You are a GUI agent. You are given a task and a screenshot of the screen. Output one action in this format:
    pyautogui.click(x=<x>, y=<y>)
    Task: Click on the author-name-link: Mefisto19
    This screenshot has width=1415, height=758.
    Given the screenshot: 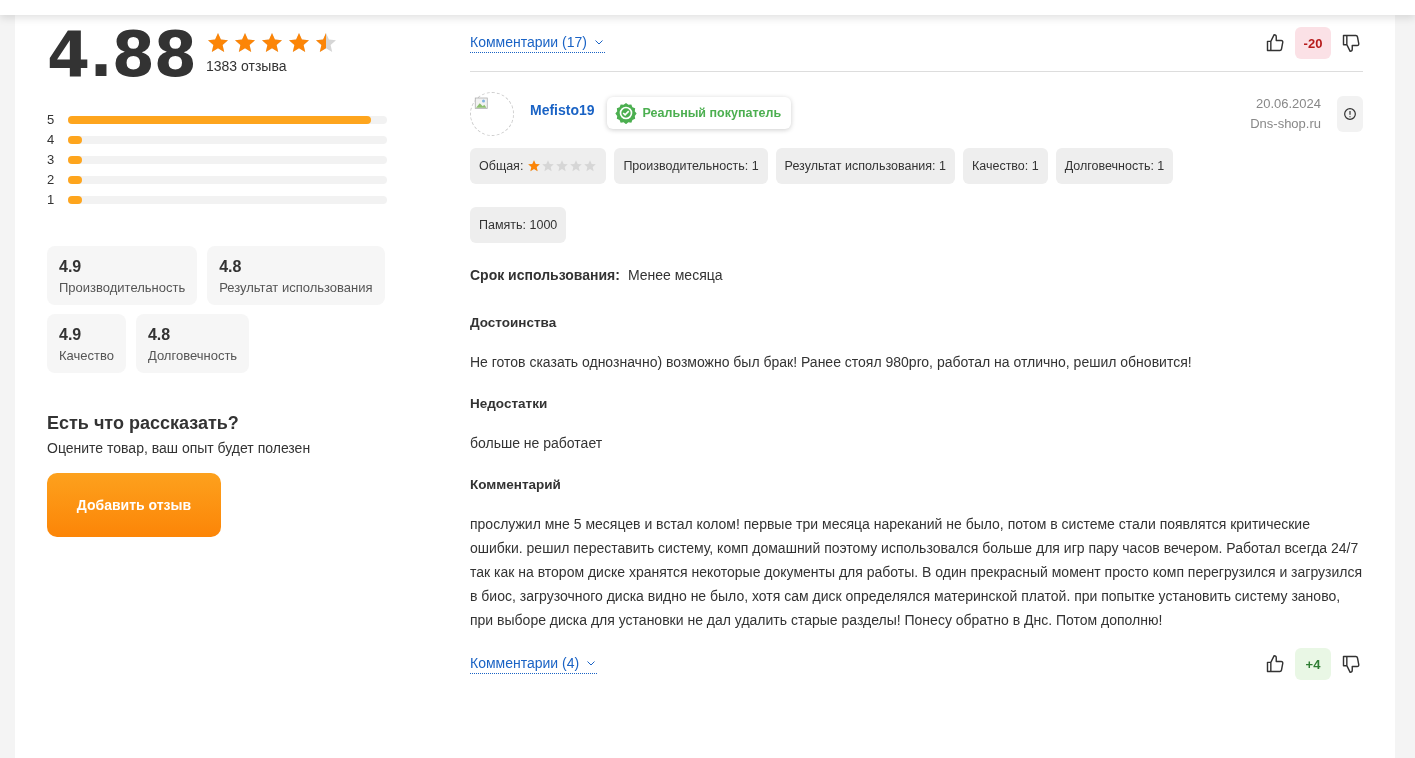 What is the action you would take?
    pyautogui.click(x=562, y=110)
    